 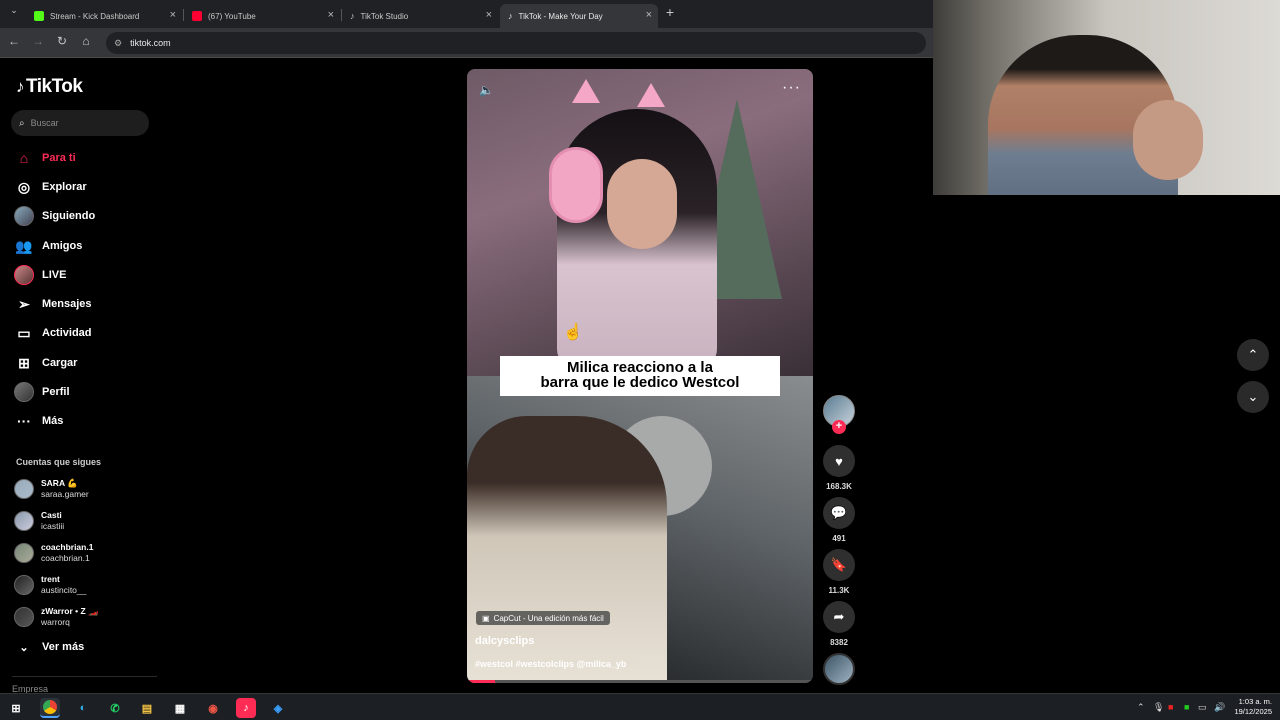 I want to click on nav-siguiendo: Siguiendo, so click(x=54, y=216).